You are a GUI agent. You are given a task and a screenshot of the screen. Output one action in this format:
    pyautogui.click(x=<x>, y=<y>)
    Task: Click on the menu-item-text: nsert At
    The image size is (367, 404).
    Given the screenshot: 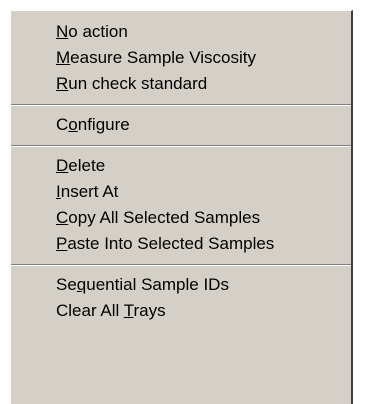 What is the action you would take?
    pyautogui.click(x=89, y=191)
    